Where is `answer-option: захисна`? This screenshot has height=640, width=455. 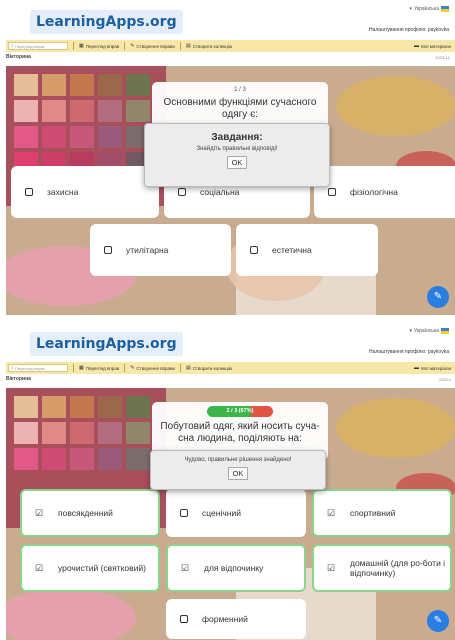 answer-option: захисна is located at coordinates (85, 192).